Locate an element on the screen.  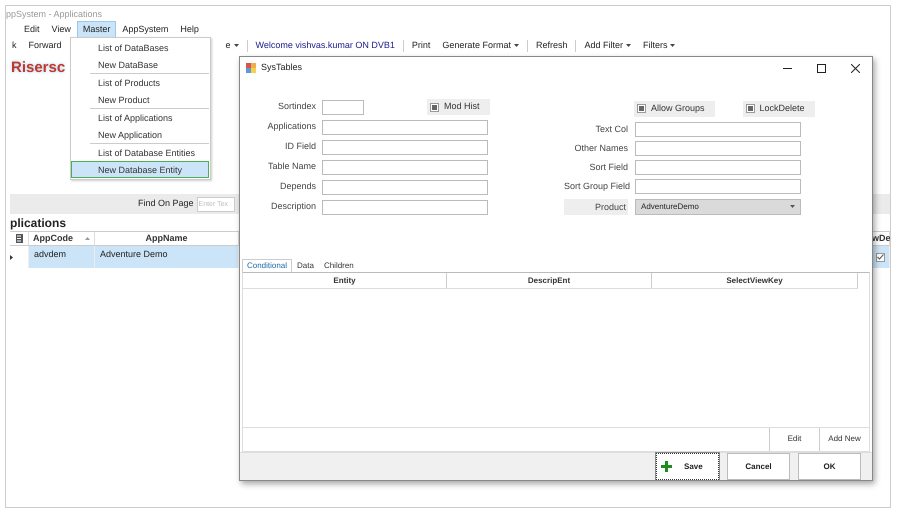
save-button: Save is located at coordinates (687, 466).